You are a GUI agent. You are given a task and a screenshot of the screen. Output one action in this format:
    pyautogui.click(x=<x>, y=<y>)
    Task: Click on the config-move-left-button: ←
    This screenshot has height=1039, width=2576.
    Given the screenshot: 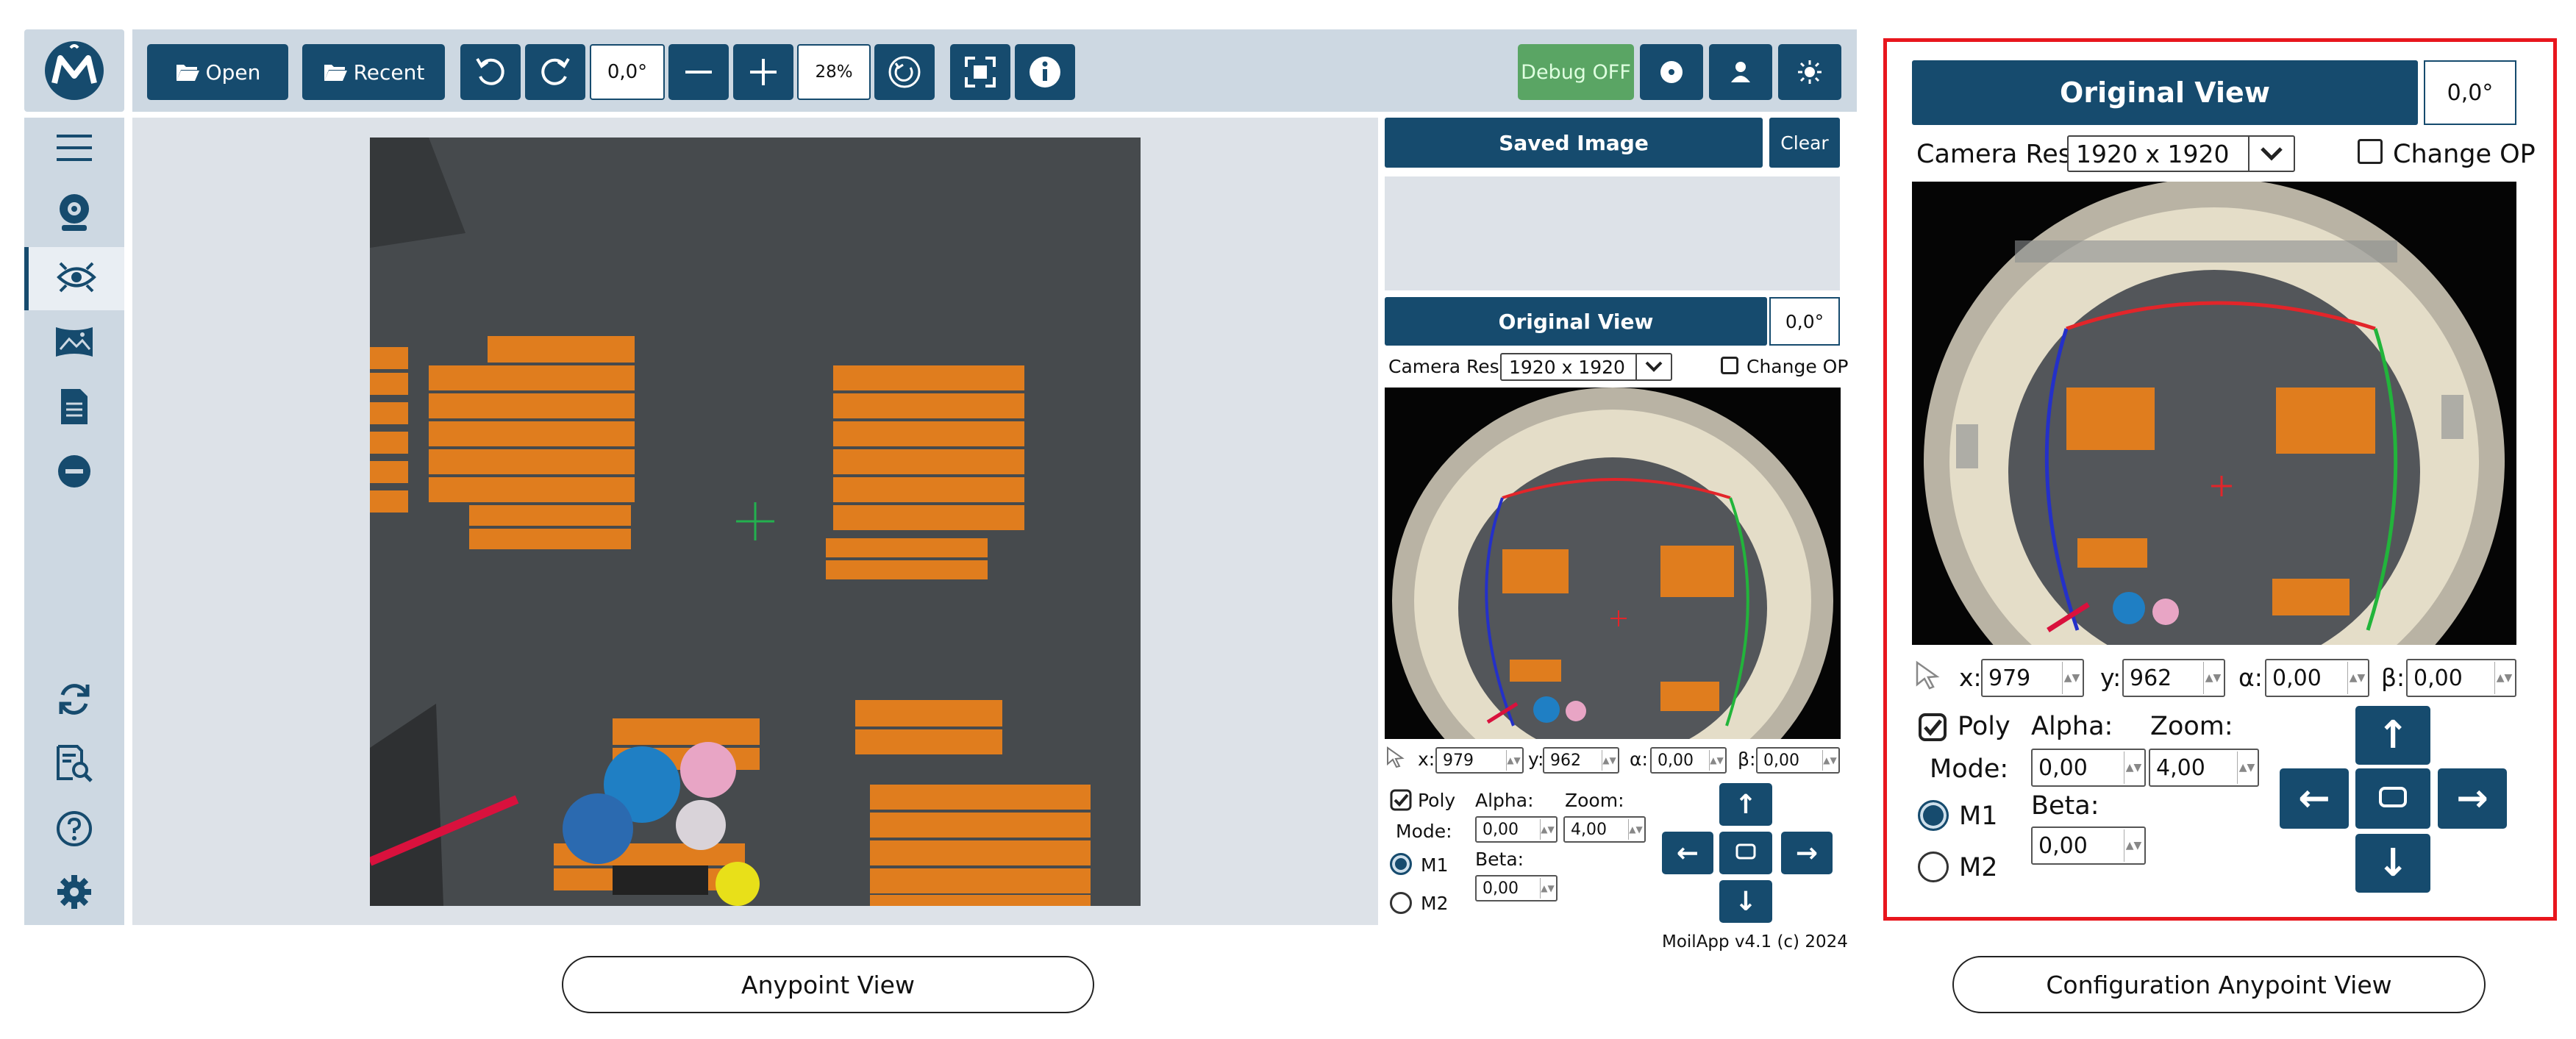 What is the action you would take?
    pyautogui.click(x=2314, y=798)
    